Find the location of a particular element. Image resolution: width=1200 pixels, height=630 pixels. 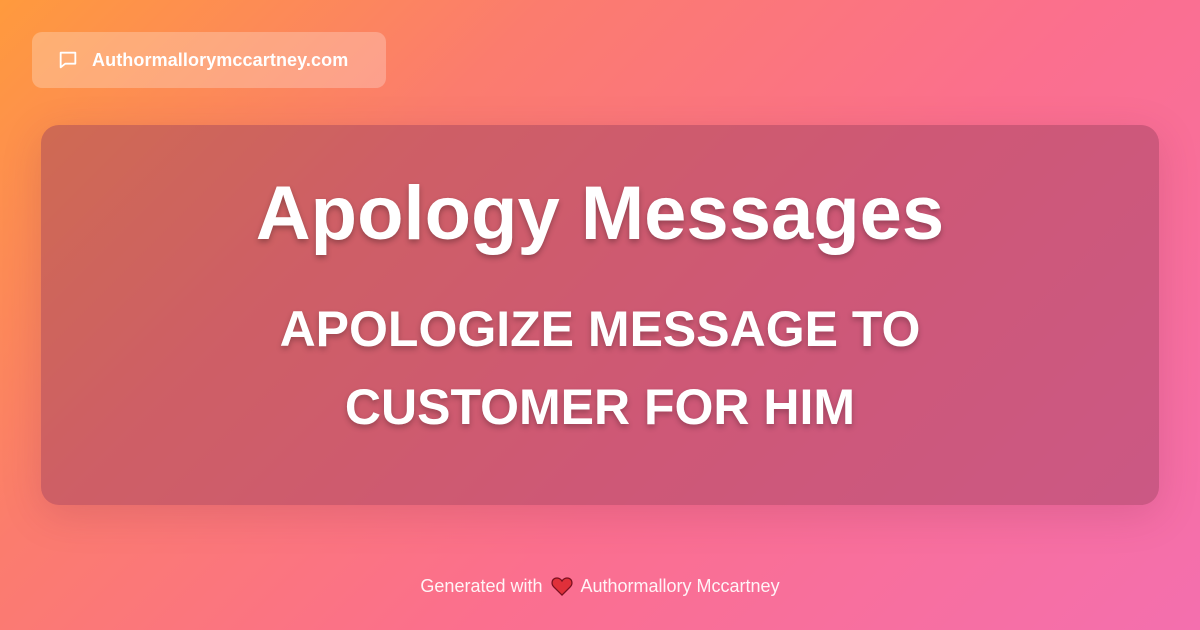

footer-prefix: Generated with is located at coordinates (481, 585).